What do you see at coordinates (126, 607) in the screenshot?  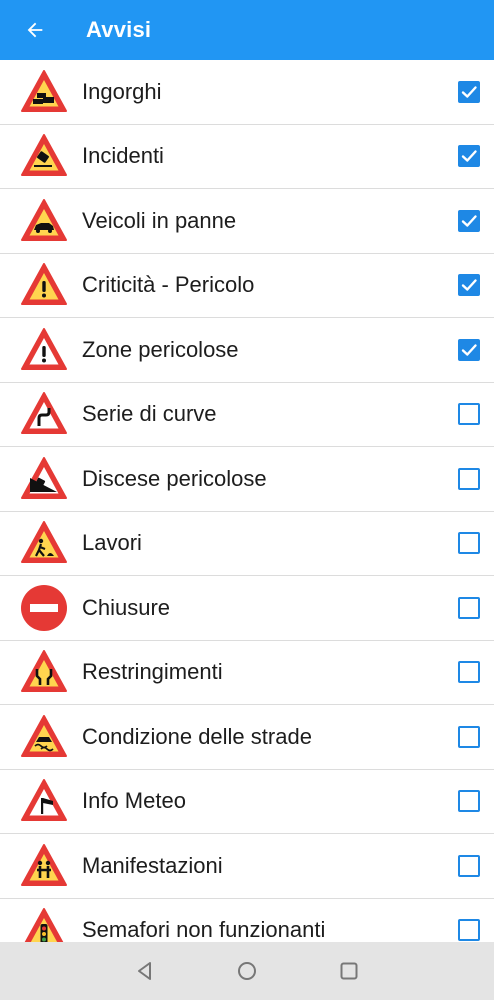 I see `list-item-label: Chiusure` at bounding box center [126, 607].